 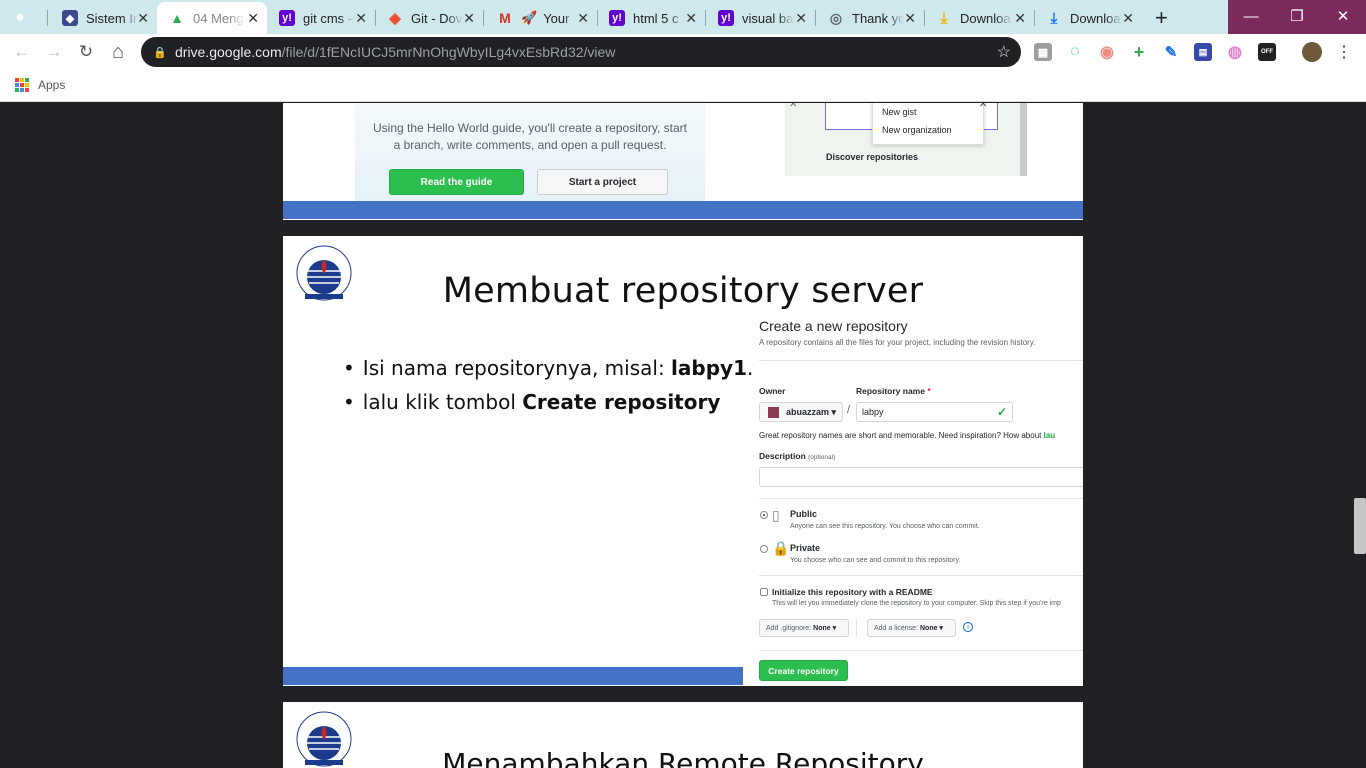 What do you see at coordinates (228, 52) in the screenshot?
I see `url-host: drive.google.com` at bounding box center [228, 52].